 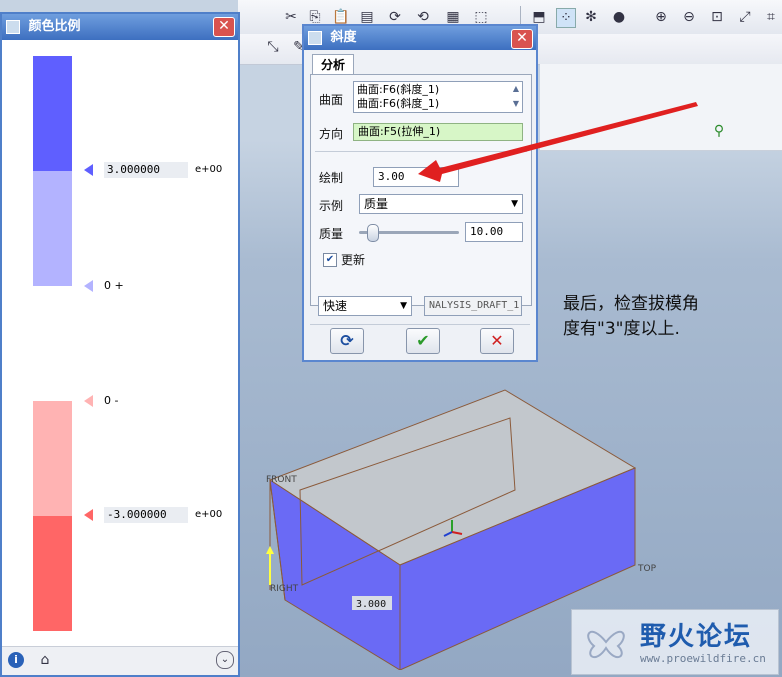 What do you see at coordinates (111, 400) in the screenshot?
I see `scale-zero-minus-label: 0 -` at bounding box center [111, 400].